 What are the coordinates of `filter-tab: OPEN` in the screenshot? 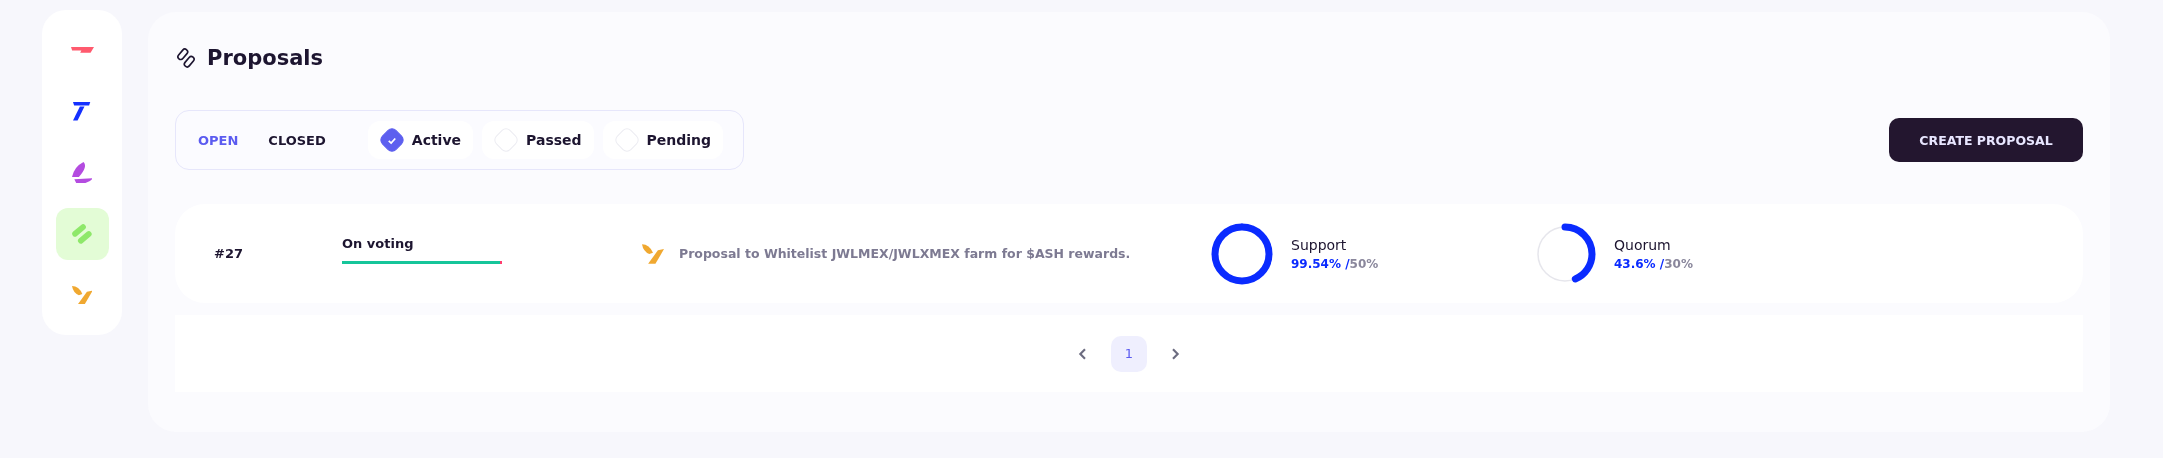 It's located at (218, 140).